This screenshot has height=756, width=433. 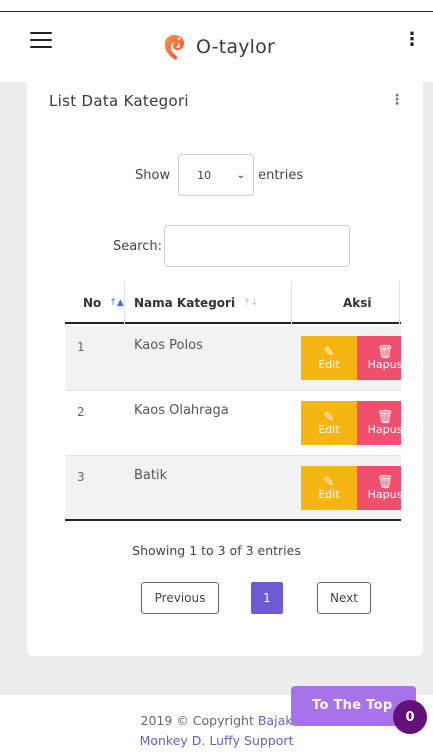 I want to click on chameleon-logo-icon, so click(x=174, y=47).